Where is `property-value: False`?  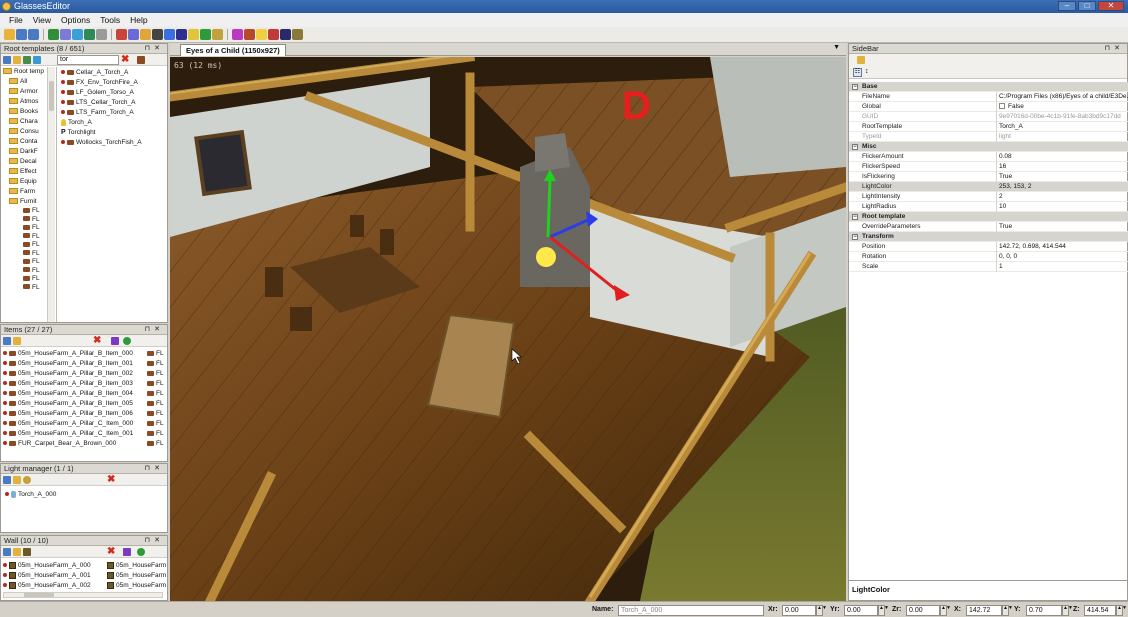
property-value: False is located at coordinates (1062, 107).